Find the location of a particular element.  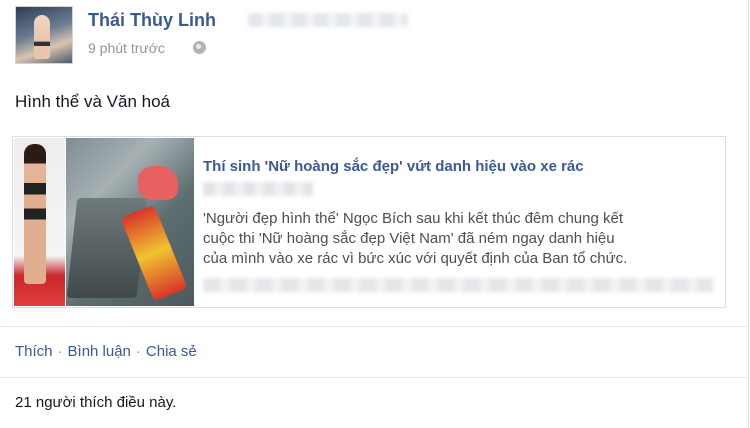

thumbnail-figure is located at coordinates (35, 214).